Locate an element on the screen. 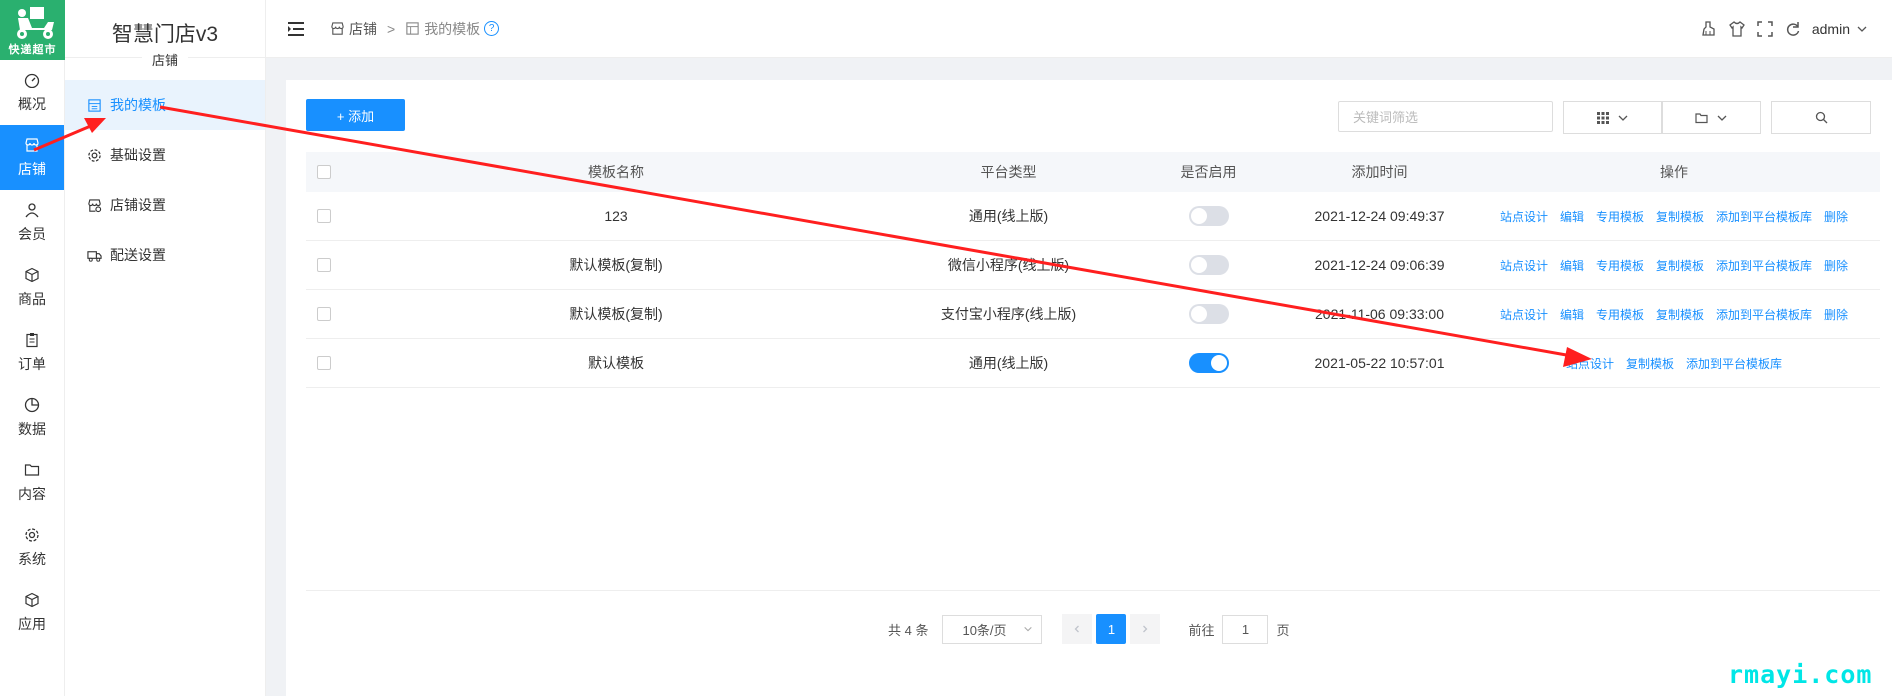 The image size is (1892, 696). secondary-sidebar: 智慧门店v3 店铺 我的模板 基础设置 店铺设置 配送设置 is located at coordinates (165, 348).